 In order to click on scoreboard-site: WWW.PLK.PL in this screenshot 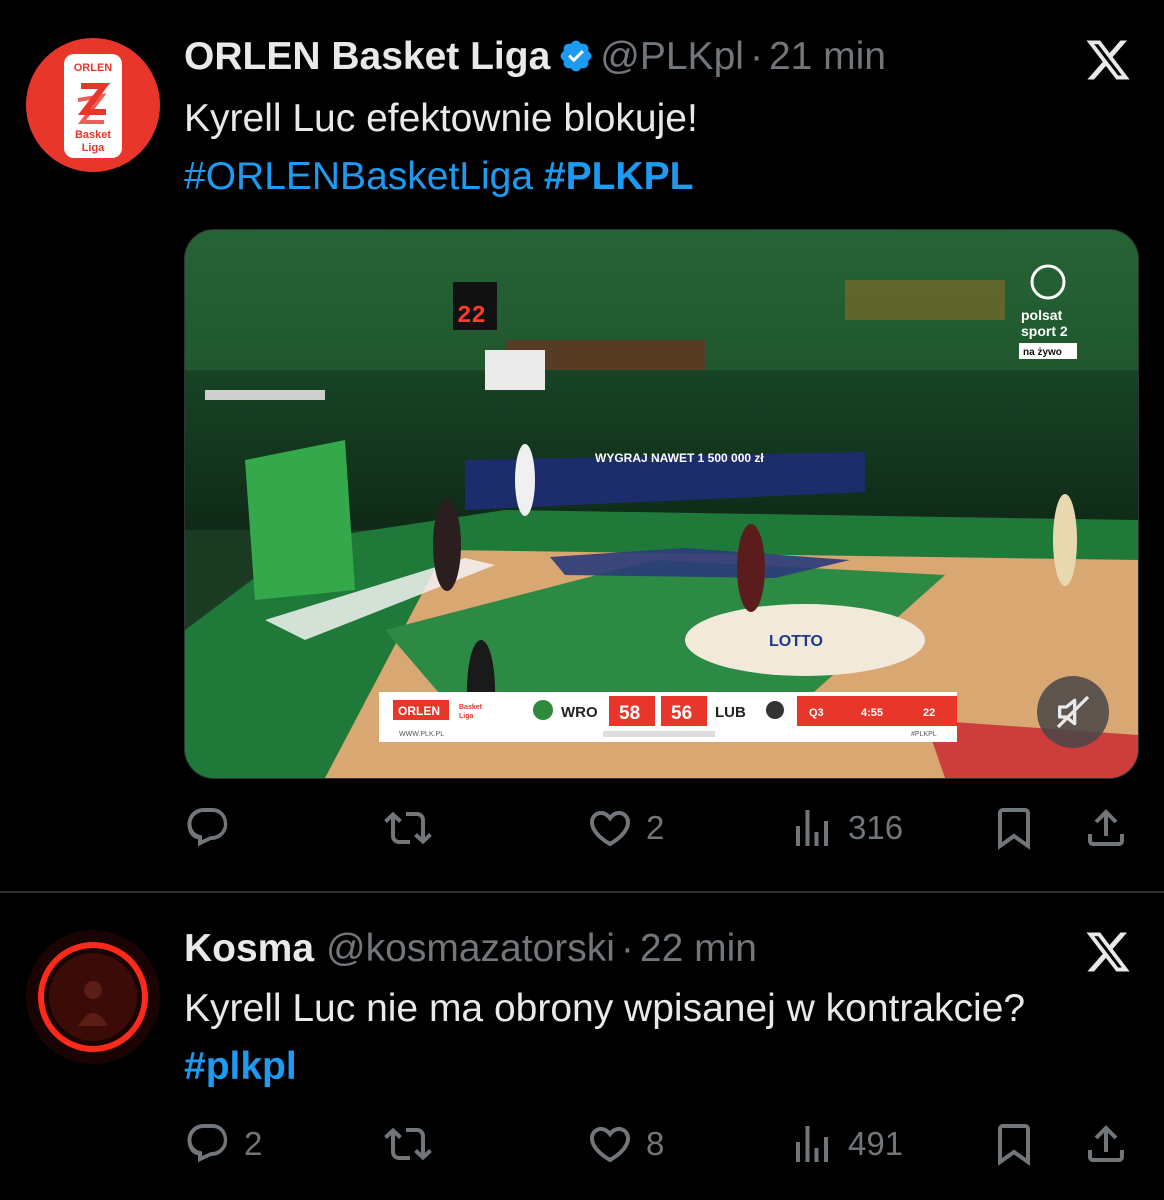, I will do `click(421, 734)`.